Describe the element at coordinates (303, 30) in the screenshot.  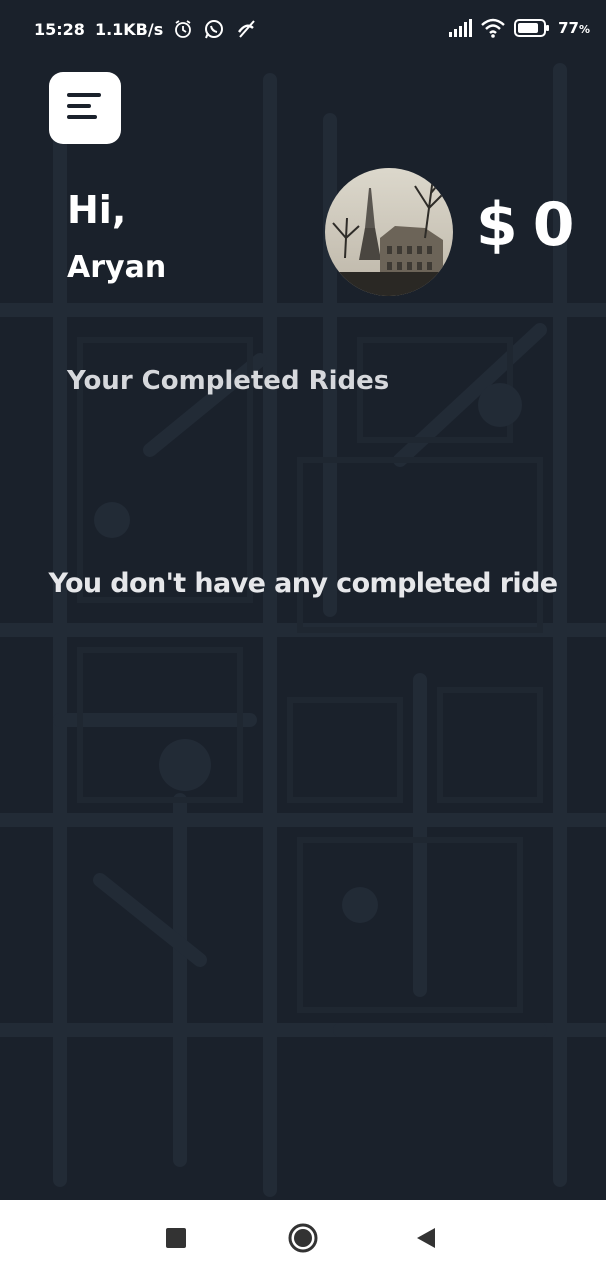
I see `status-bar: 15:28 1.1KB/s 77%` at that location.